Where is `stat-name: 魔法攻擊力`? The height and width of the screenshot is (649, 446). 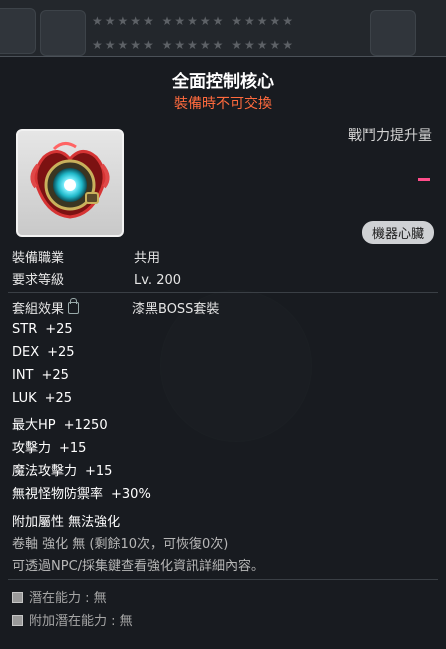 stat-name: 魔法攻擊力 is located at coordinates (45, 471).